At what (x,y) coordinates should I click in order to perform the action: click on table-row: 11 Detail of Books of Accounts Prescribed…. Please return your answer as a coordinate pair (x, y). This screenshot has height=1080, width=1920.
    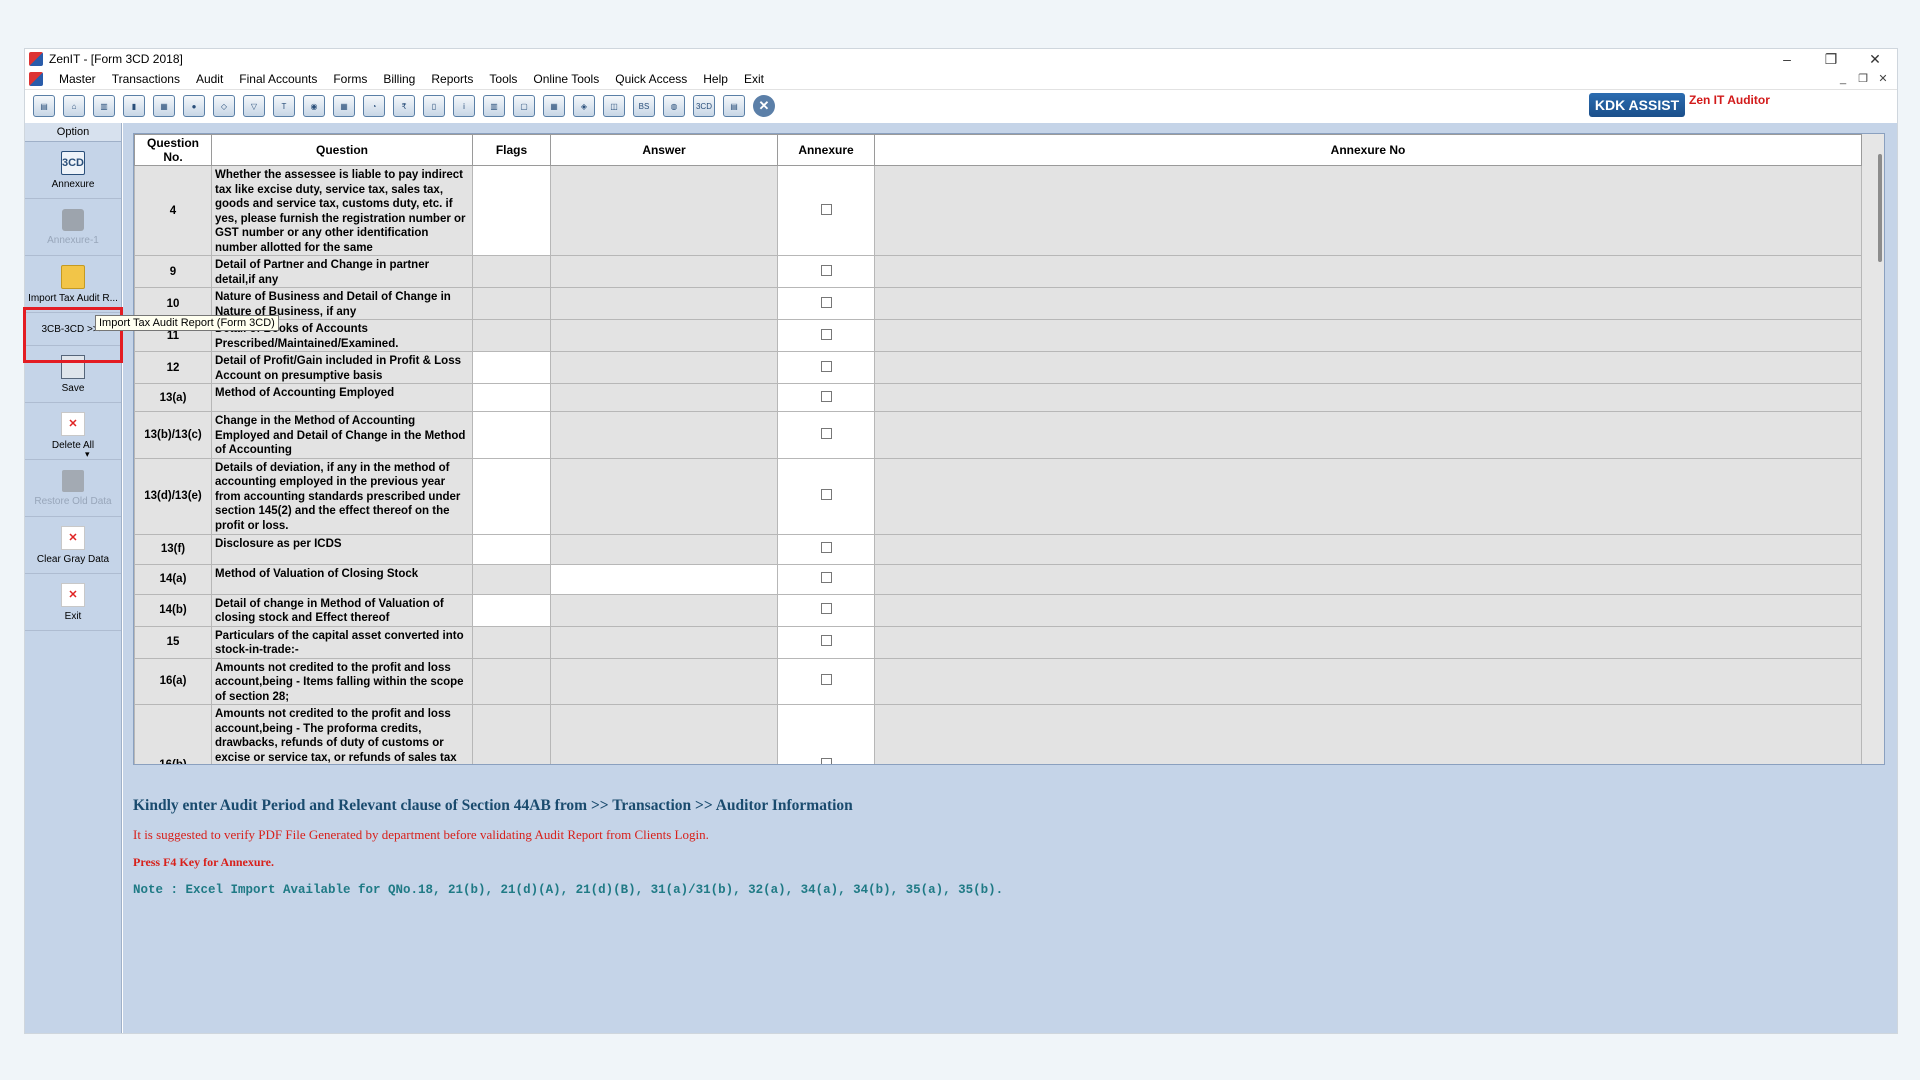
    Looking at the image, I should click on (998, 335).